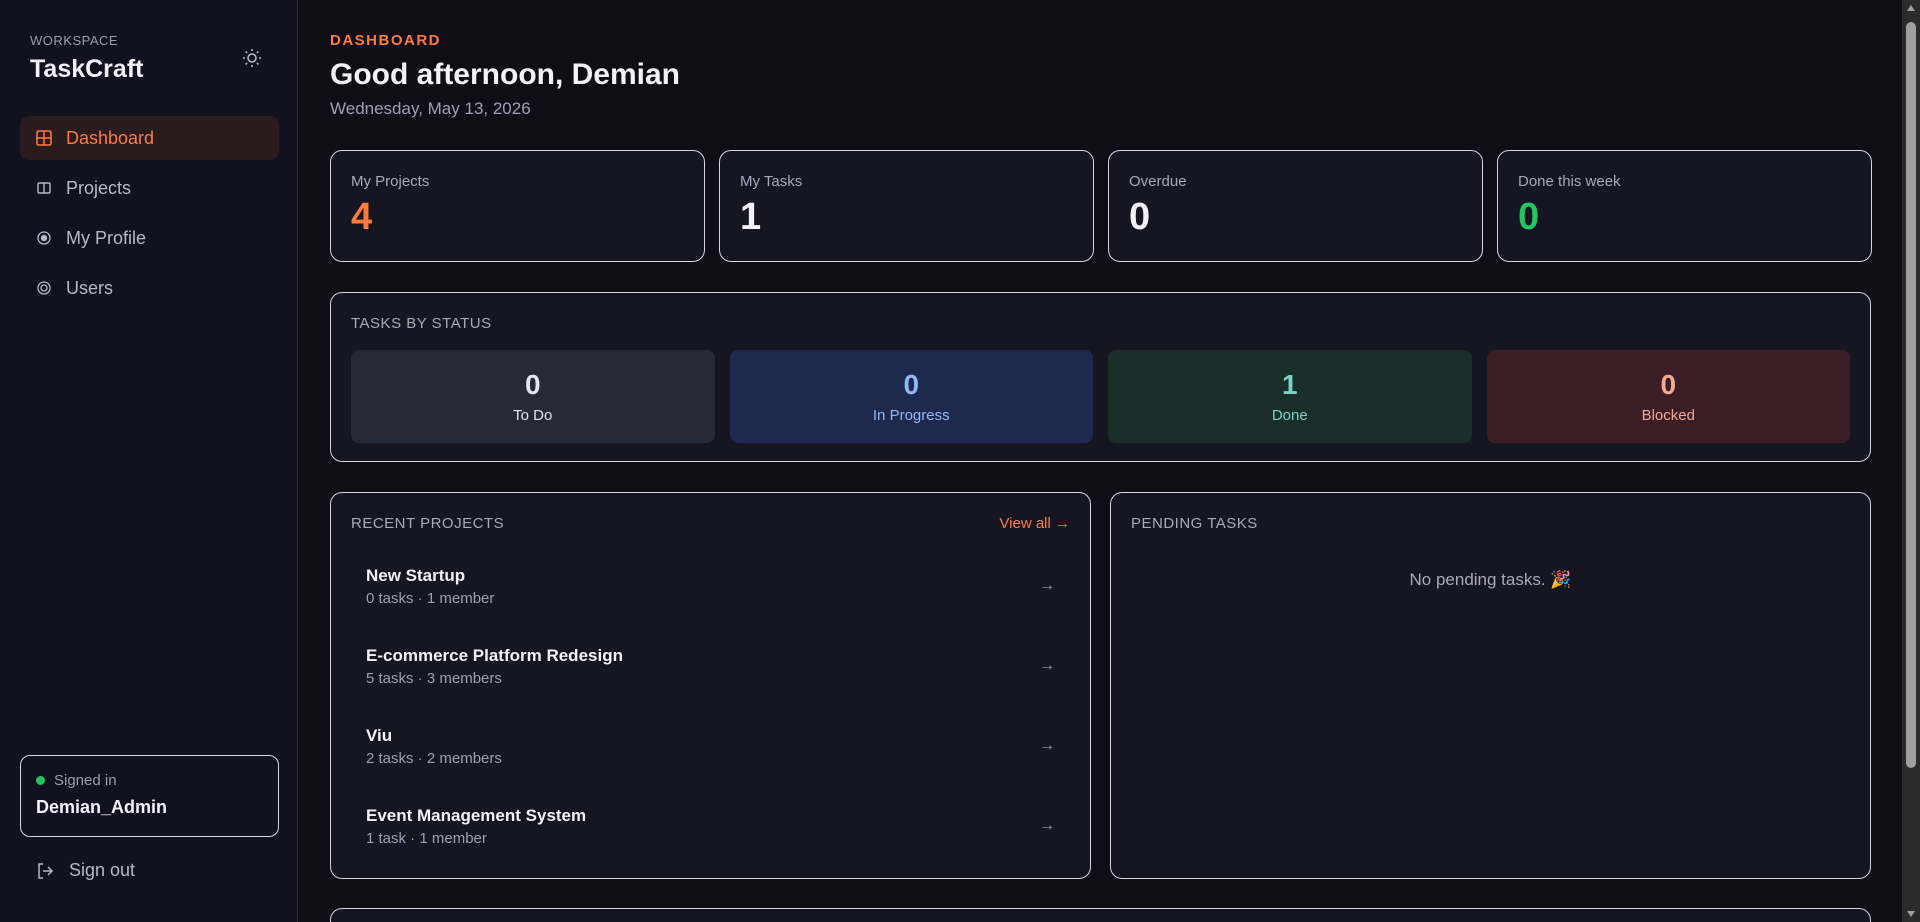 Image resolution: width=1920 pixels, height=922 pixels. I want to click on signed-in-label: Signed in, so click(85, 780).